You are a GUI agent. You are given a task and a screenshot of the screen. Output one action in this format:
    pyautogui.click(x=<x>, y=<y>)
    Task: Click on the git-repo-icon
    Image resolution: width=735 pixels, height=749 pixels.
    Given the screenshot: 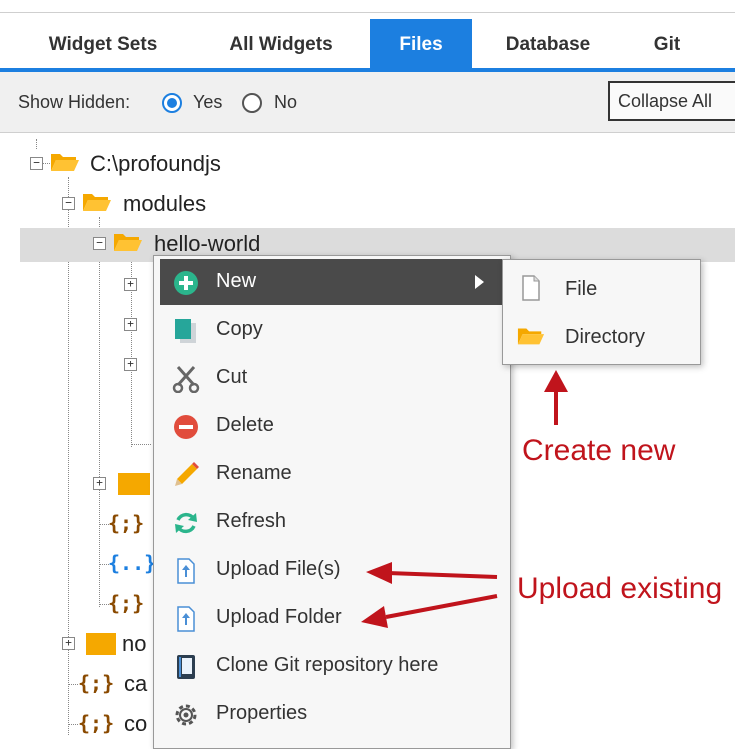 What is the action you would take?
    pyautogui.click(x=186, y=667)
    